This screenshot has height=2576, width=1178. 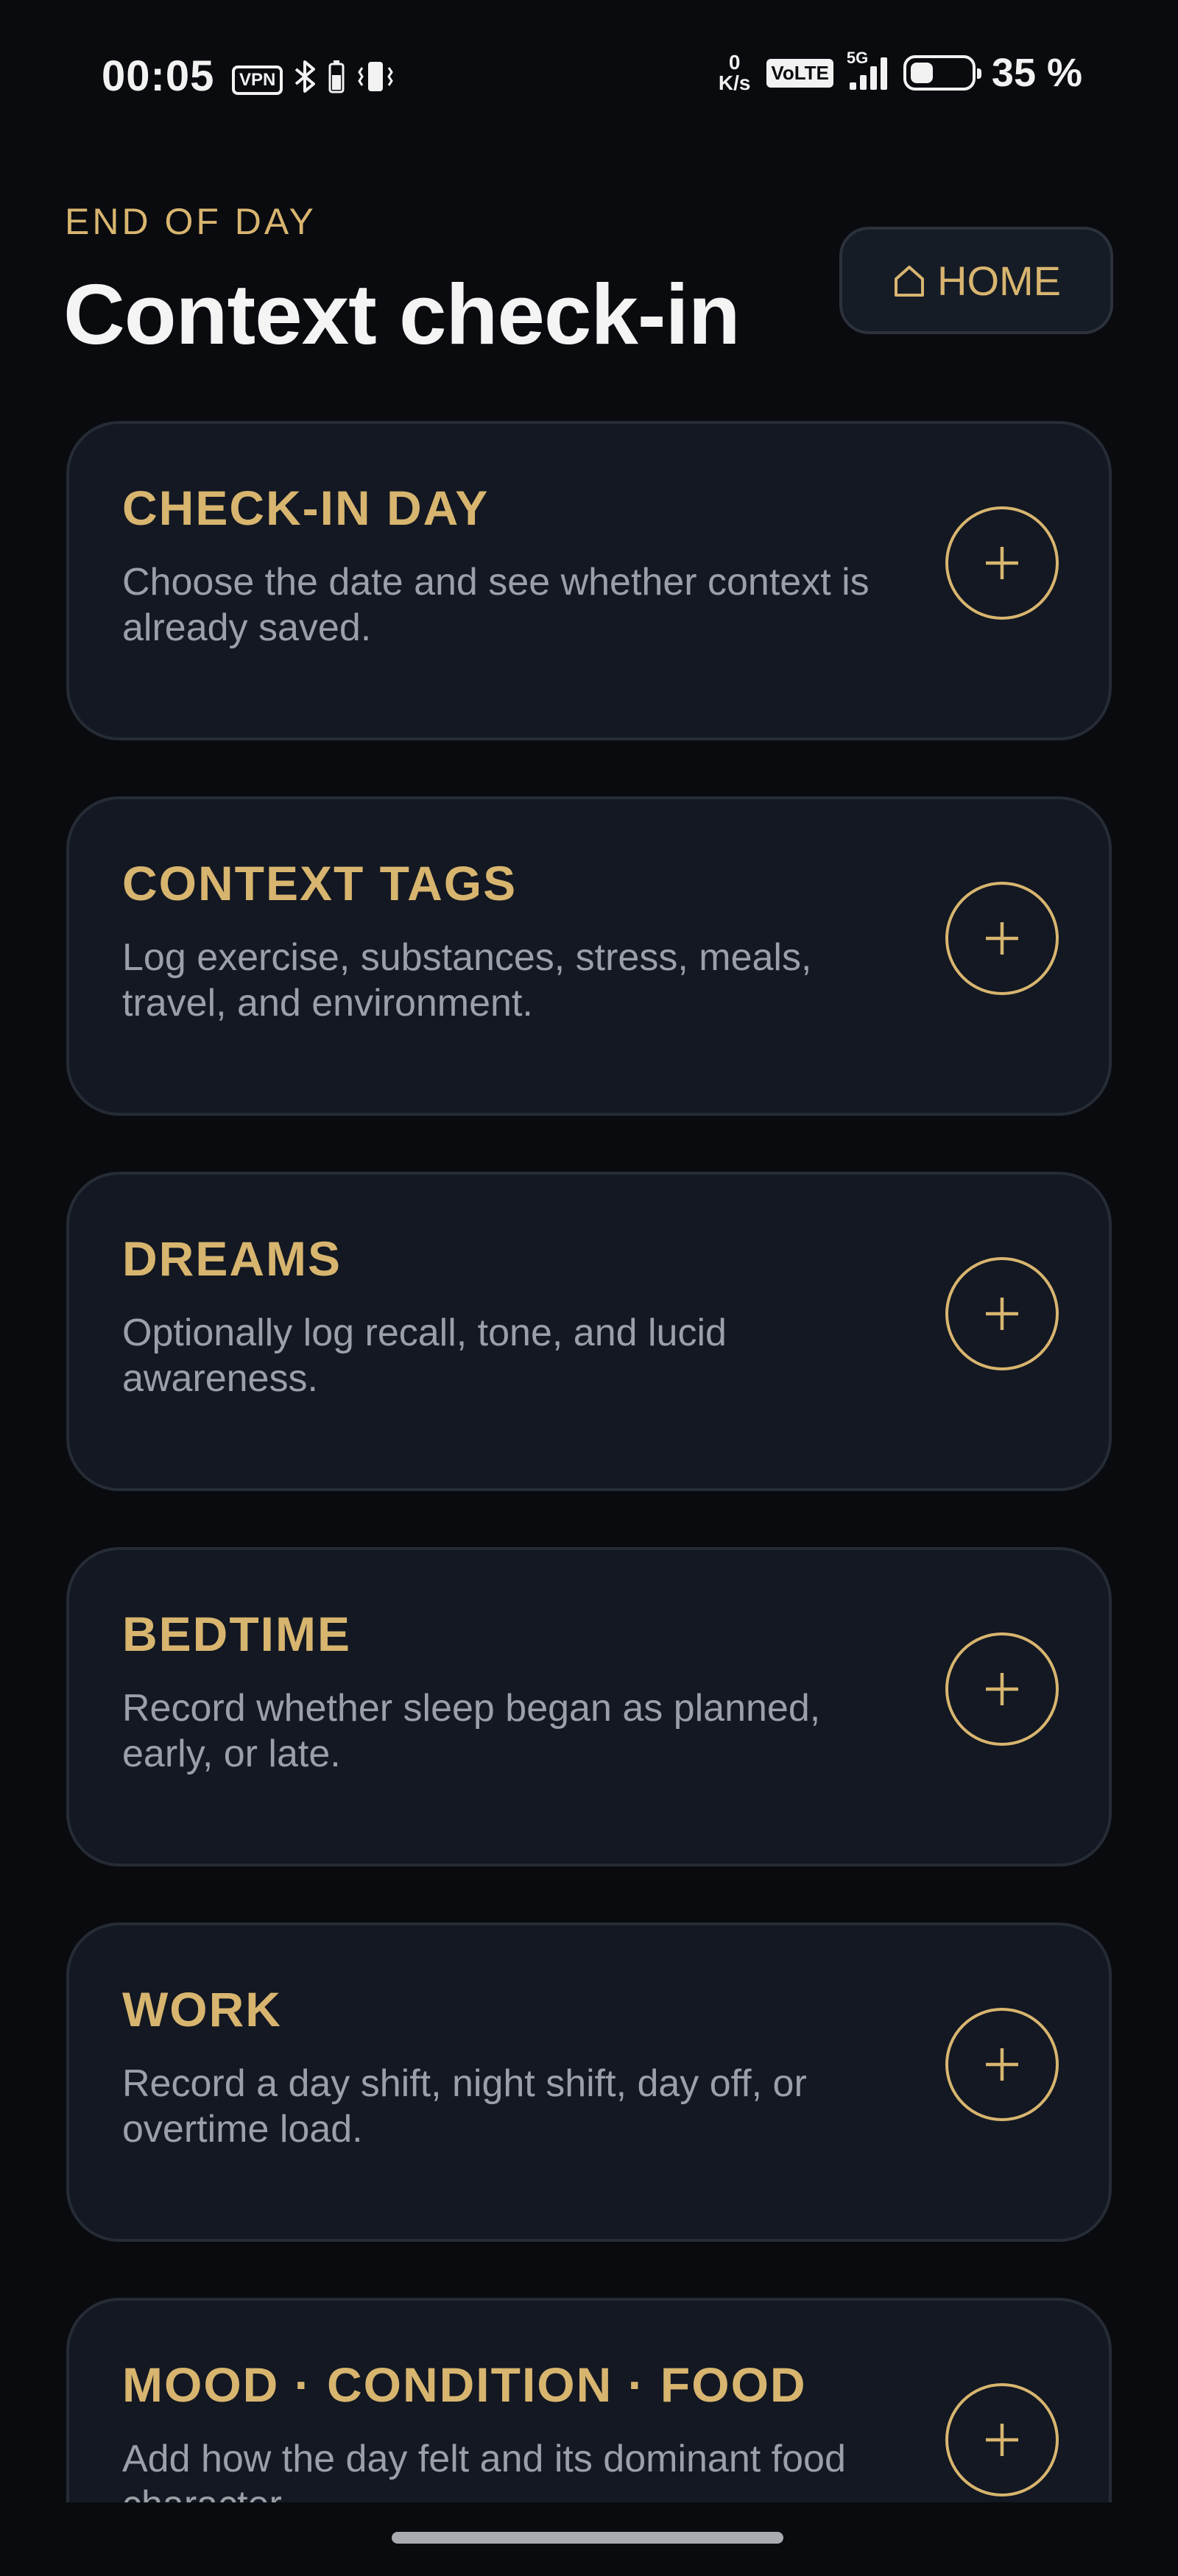 I want to click on add-mood-condition-food-button, so click(x=1002, y=2440).